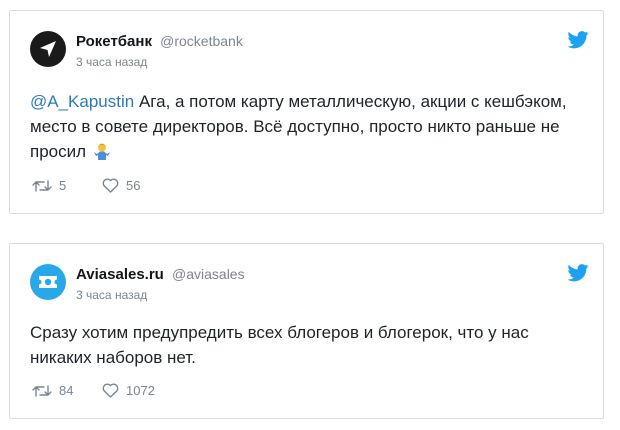  What do you see at coordinates (201, 41) in the screenshot?
I see `user-handle: @rocketbank` at bounding box center [201, 41].